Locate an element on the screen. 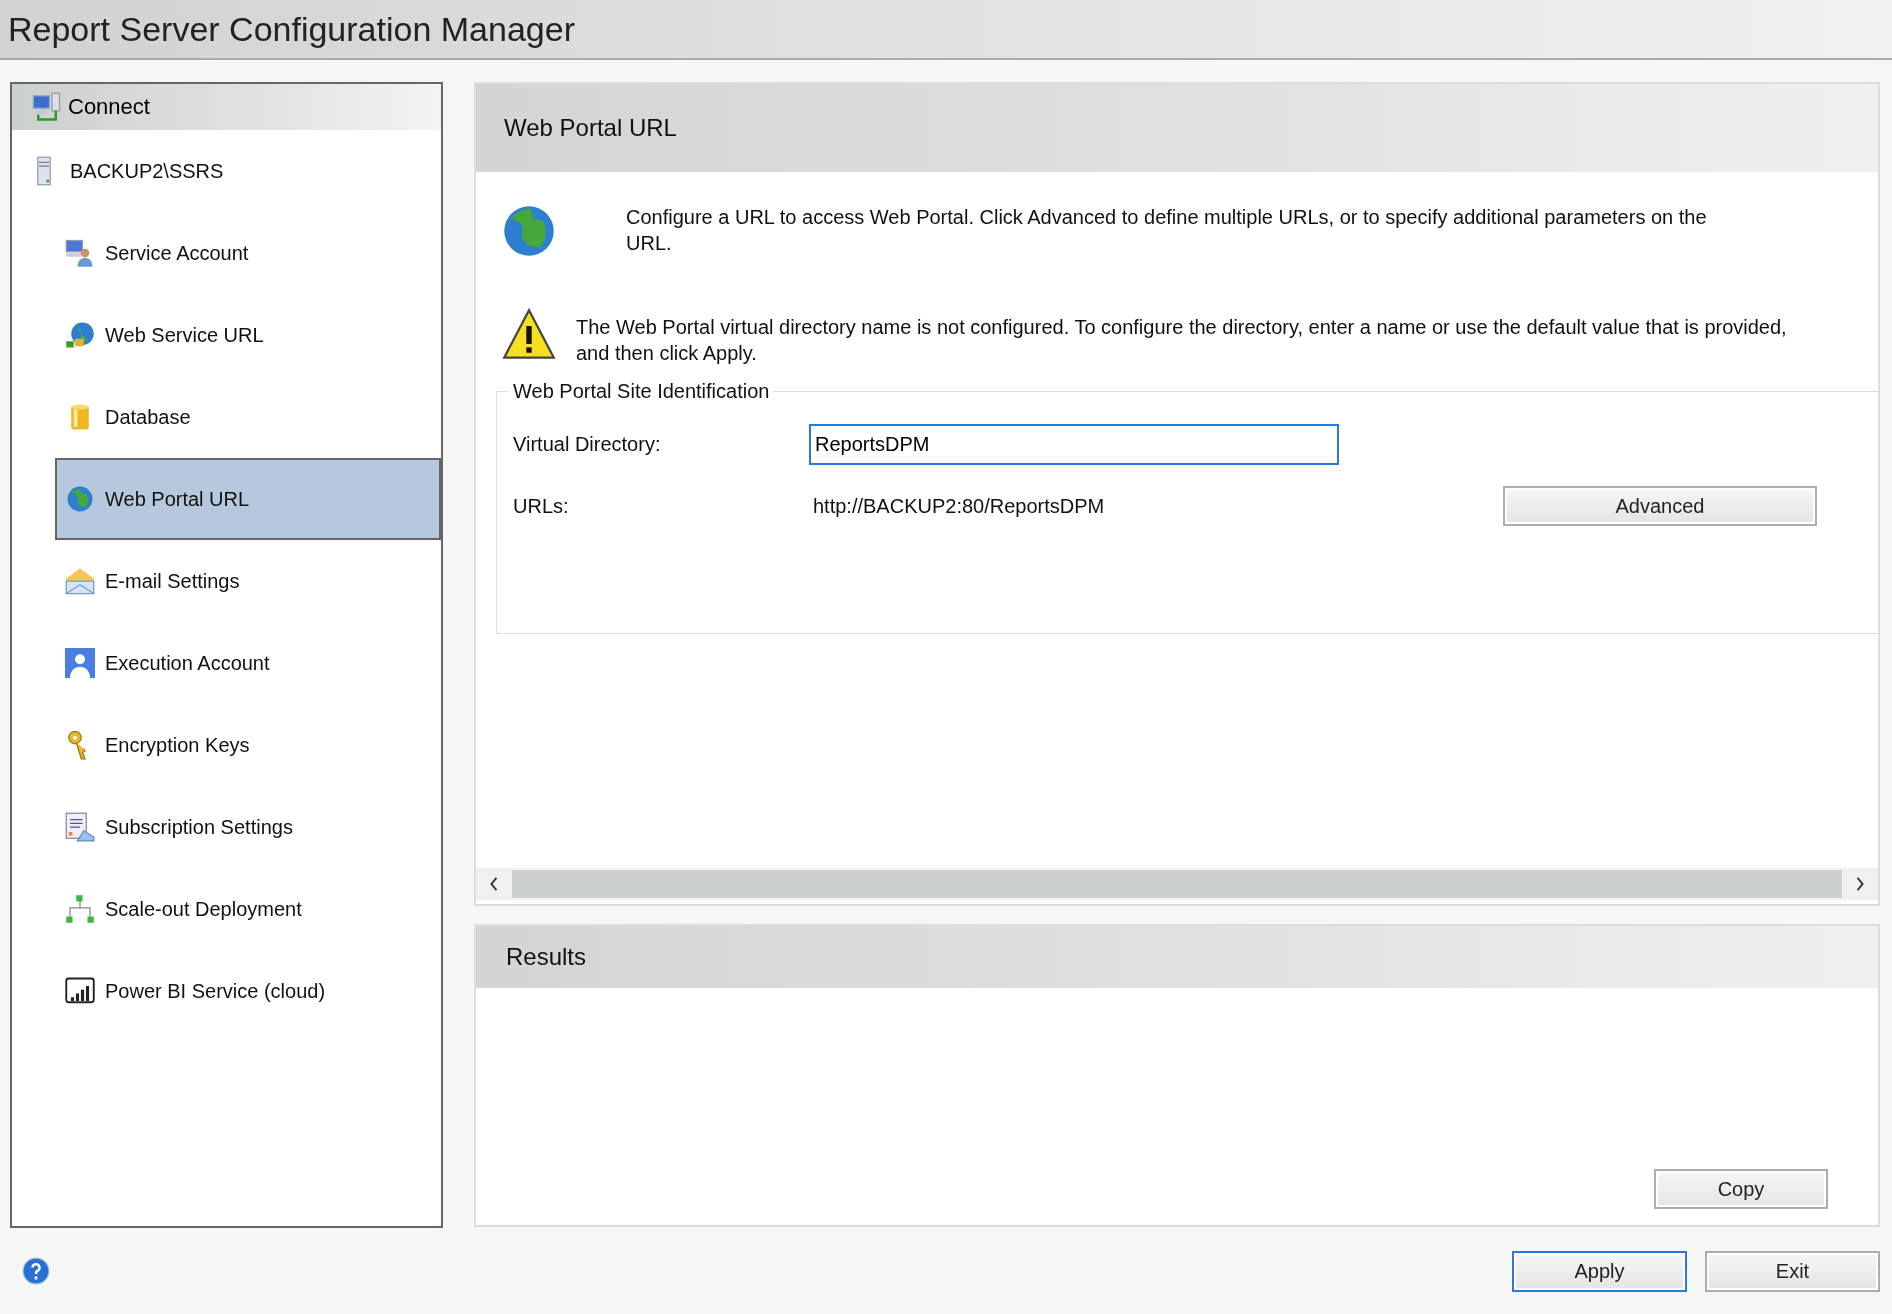 This screenshot has height=1314, width=1892. group-title: Web Portal Site Identification is located at coordinates (641, 391).